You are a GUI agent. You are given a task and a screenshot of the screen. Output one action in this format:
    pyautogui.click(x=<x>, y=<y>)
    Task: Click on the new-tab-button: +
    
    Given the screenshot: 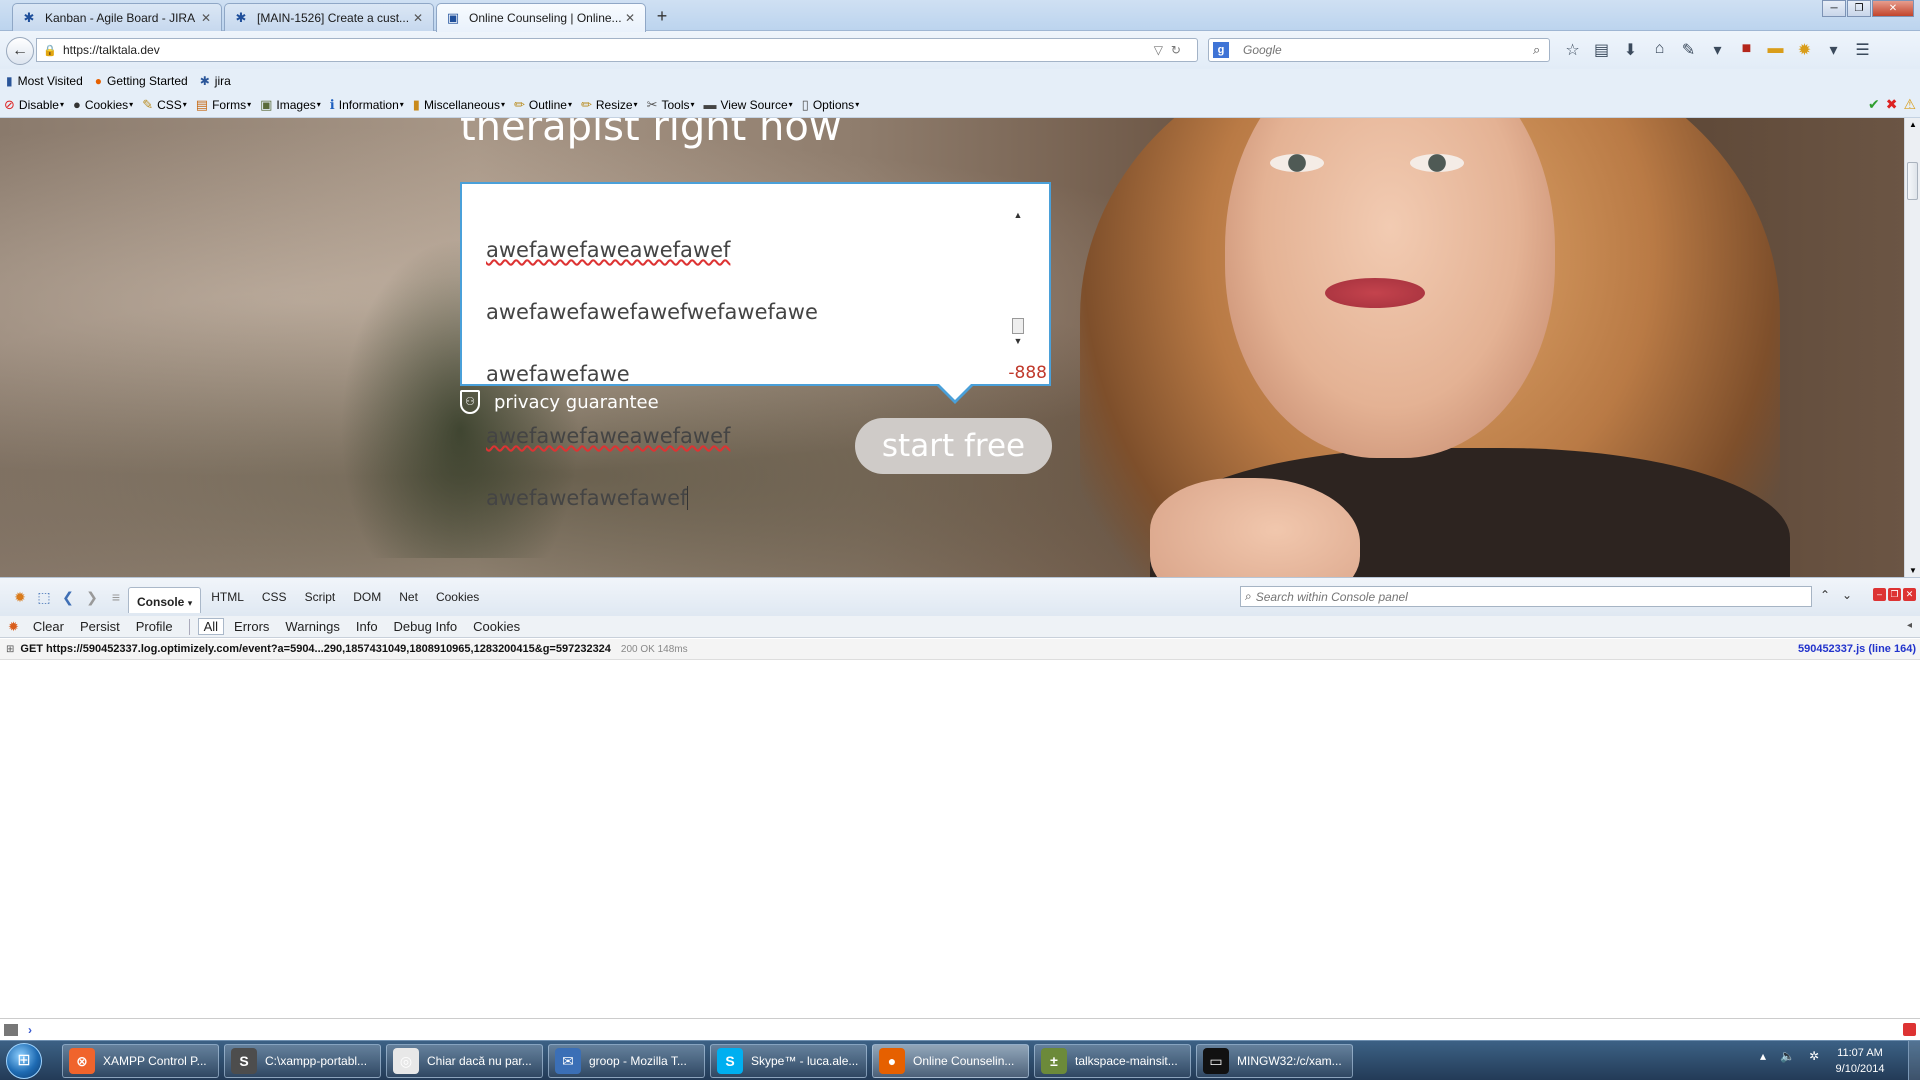 What is the action you would take?
    pyautogui.click(x=662, y=16)
    